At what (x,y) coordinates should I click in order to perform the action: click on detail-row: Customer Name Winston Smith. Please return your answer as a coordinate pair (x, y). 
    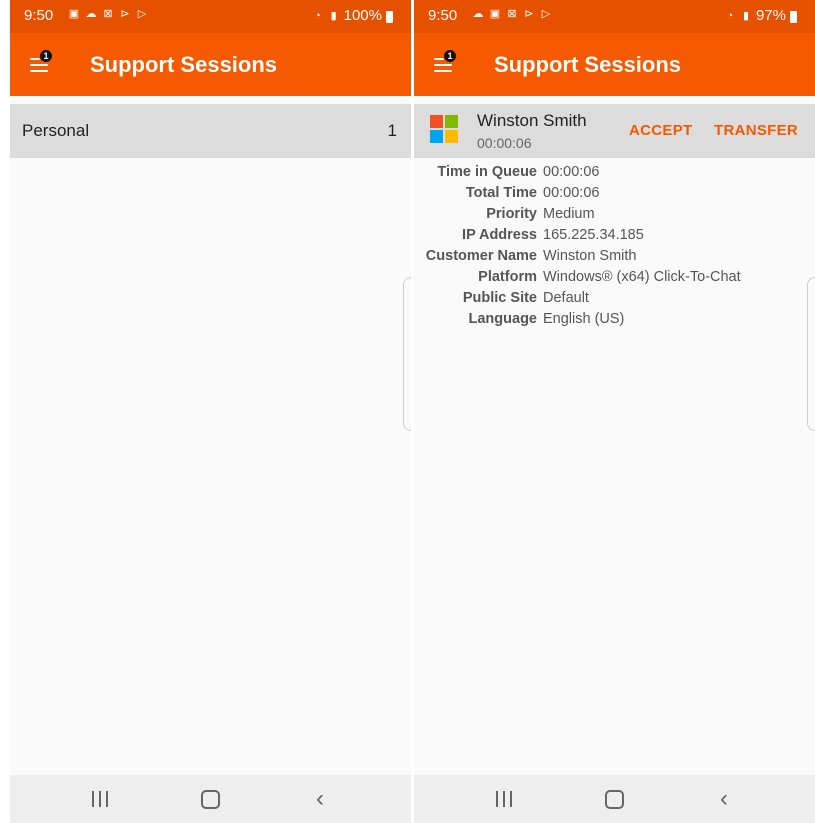
    Looking at the image, I should click on (614, 256).